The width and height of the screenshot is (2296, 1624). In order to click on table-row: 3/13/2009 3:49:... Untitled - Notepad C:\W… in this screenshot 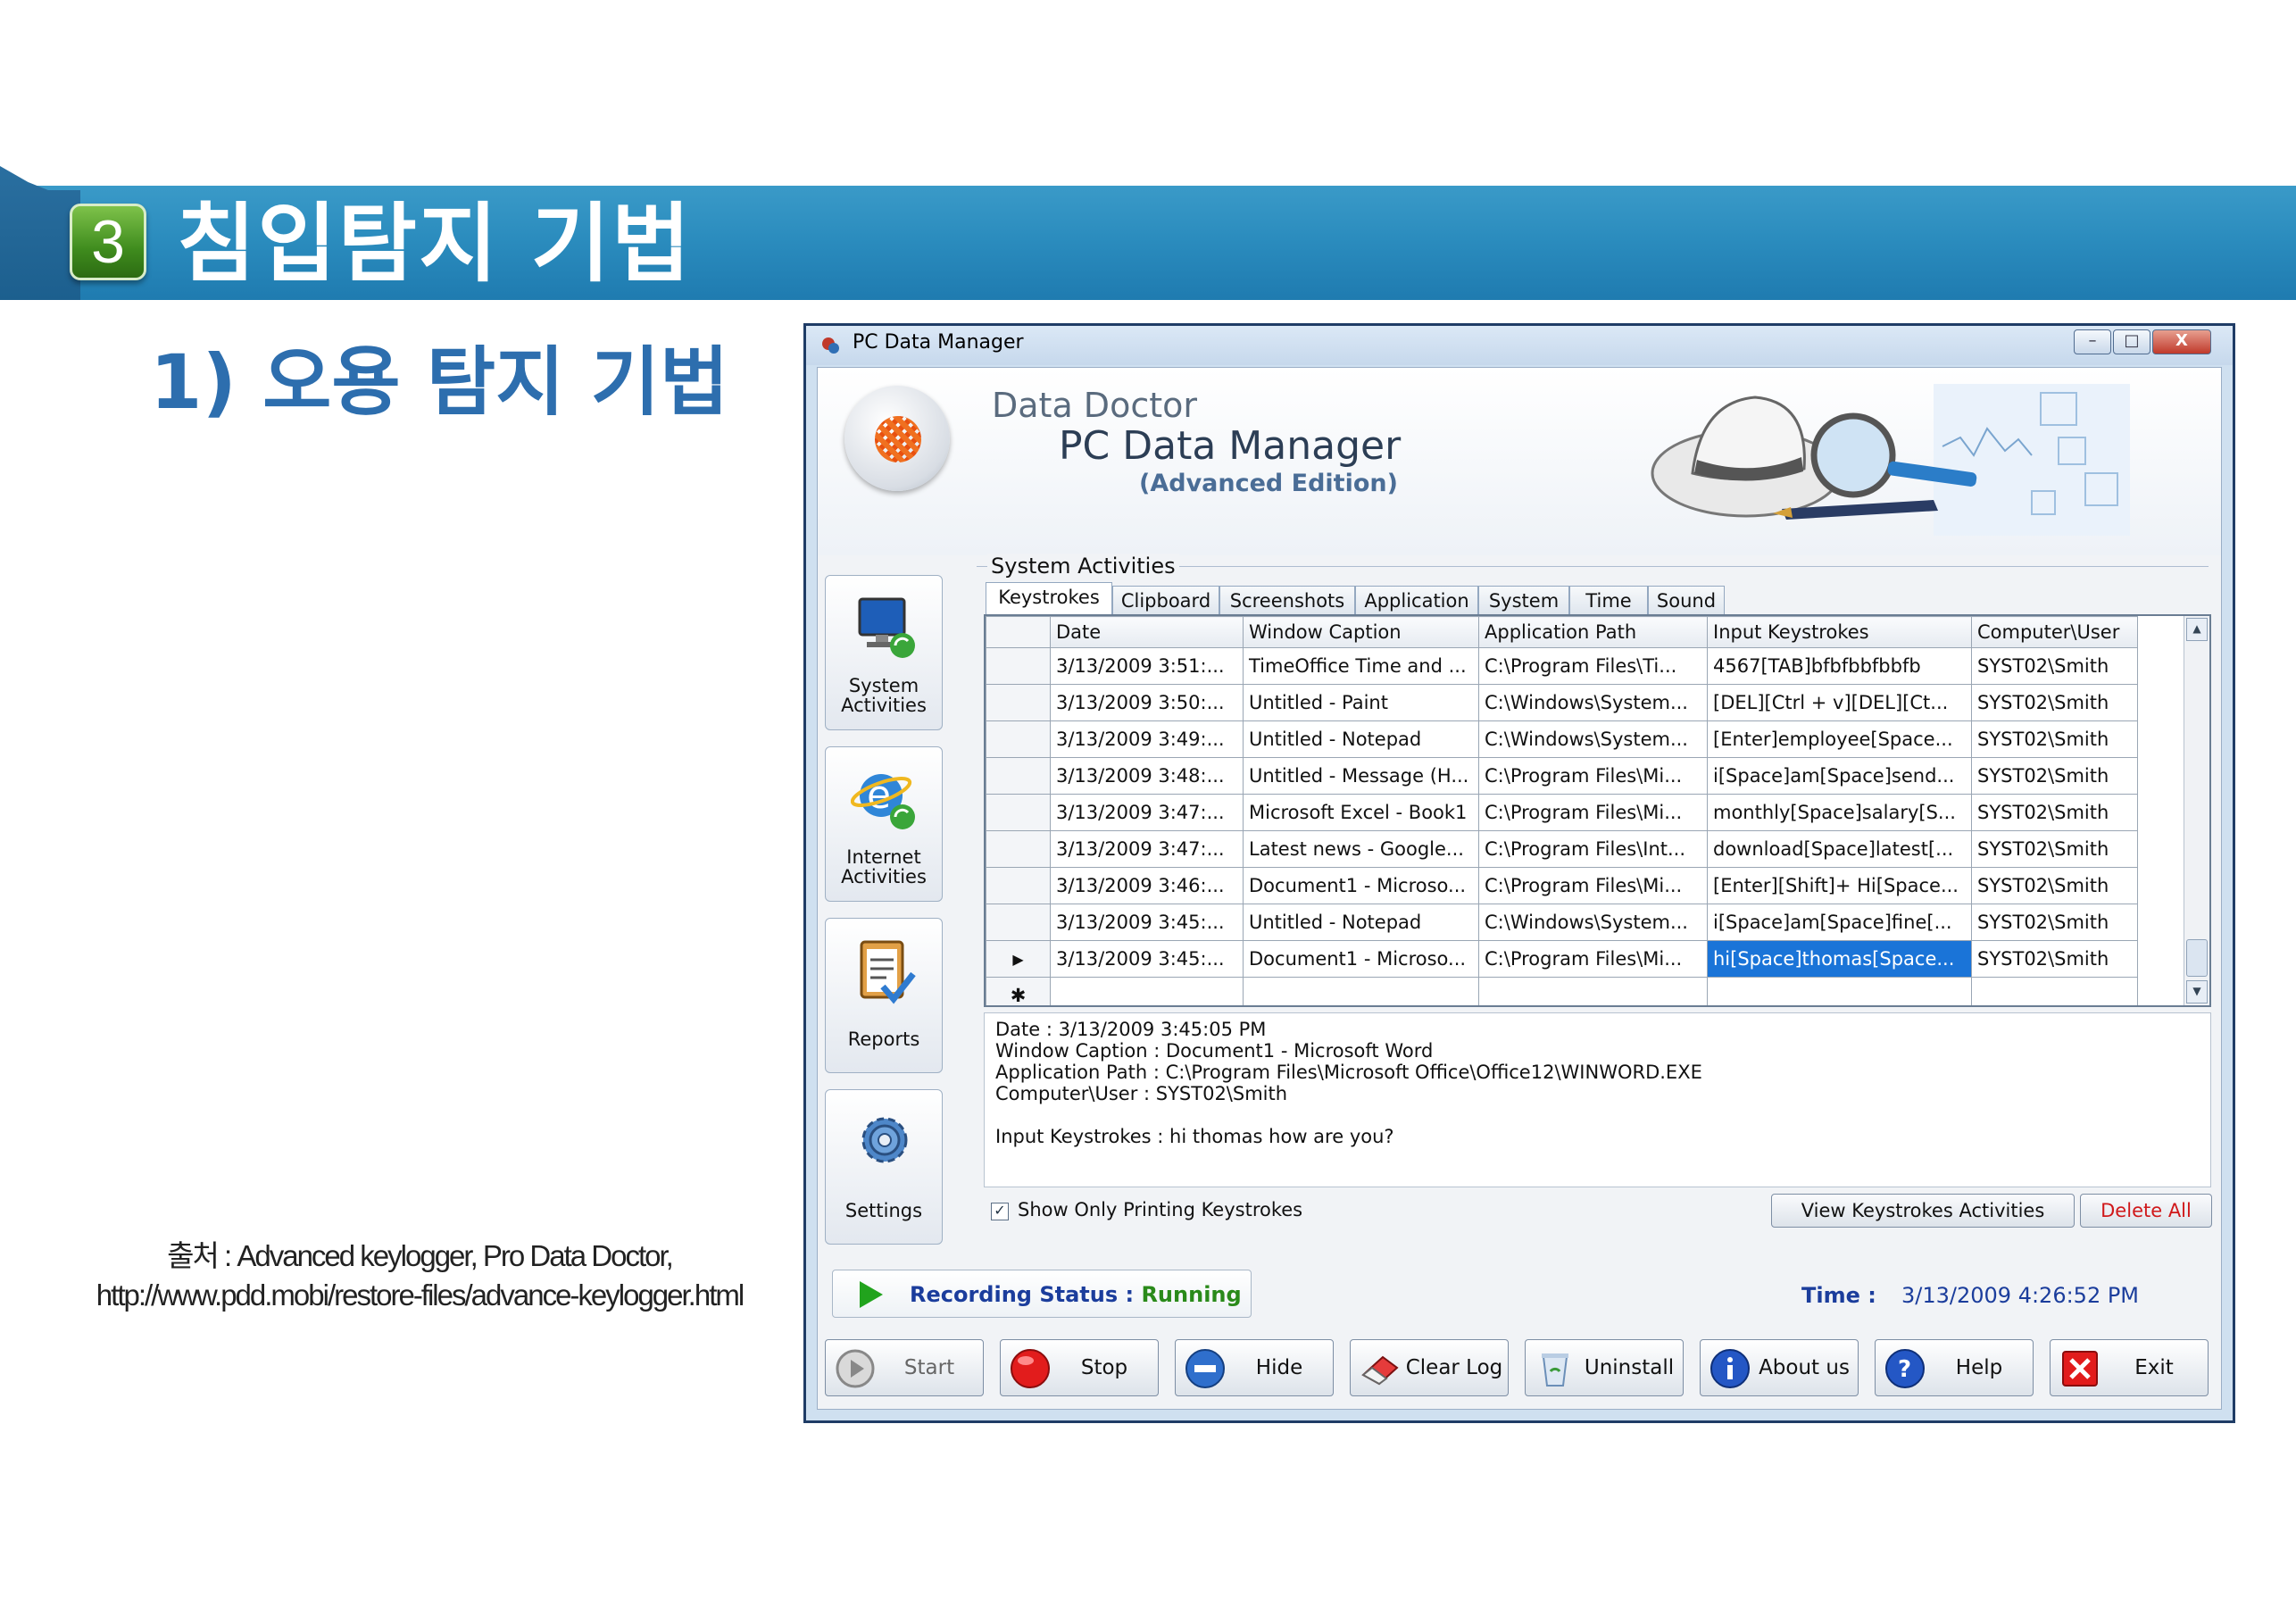, I will do `click(1562, 739)`.